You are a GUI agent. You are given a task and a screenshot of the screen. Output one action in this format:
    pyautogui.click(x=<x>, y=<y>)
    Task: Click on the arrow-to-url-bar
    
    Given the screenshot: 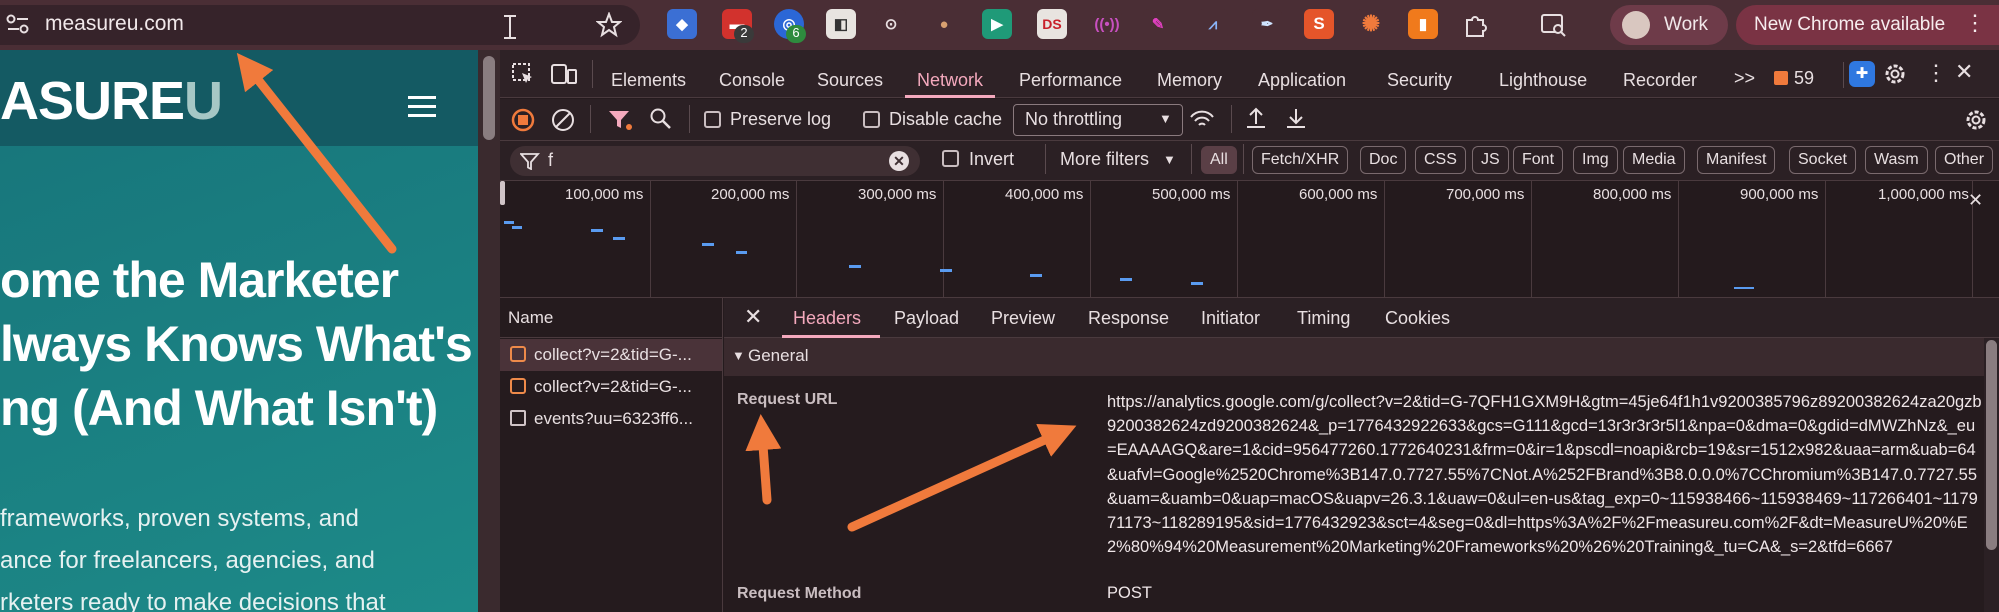 What is the action you would take?
    pyautogui.click(x=316, y=153)
    